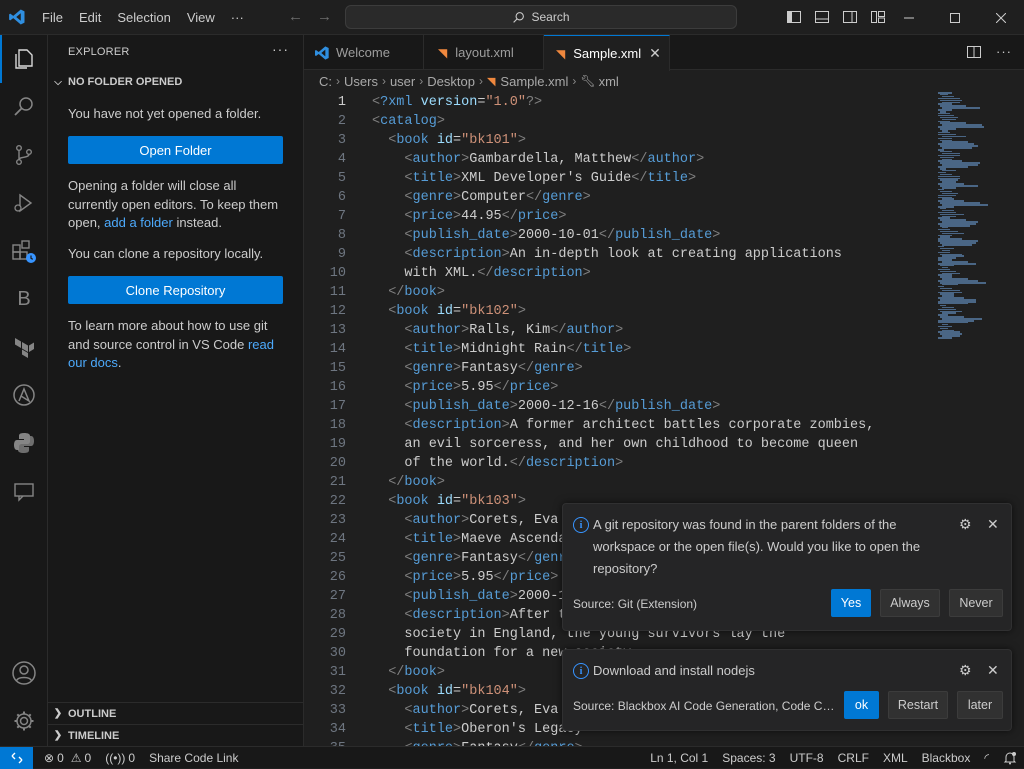 The width and height of the screenshot is (1024, 769). What do you see at coordinates (24, 299) in the screenshot?
I see `blackbox-b-icon: B` at bounding box center [24, 299].